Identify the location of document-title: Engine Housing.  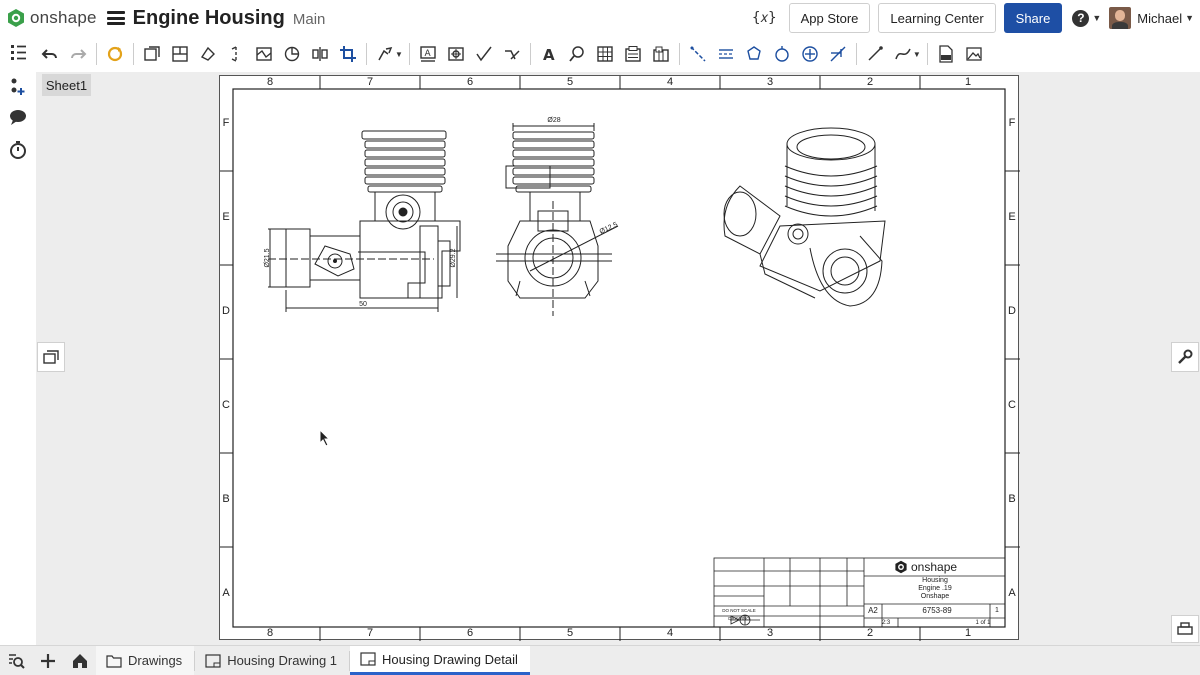
(209, 18).